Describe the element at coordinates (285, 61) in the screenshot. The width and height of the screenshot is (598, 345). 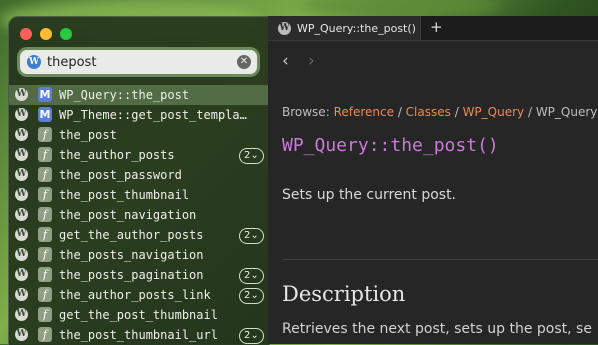
I see `back-button: ‹` at that location.